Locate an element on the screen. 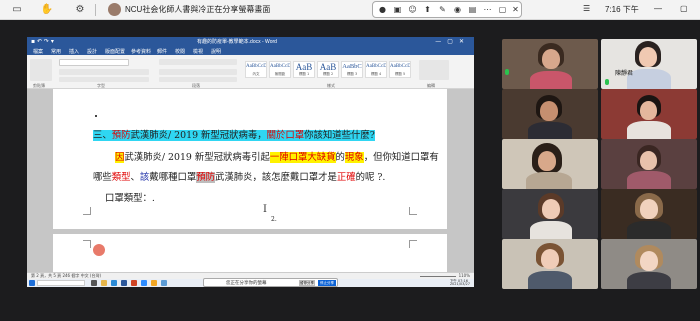  powerpoint-icon is located at coordinates (134, 283).